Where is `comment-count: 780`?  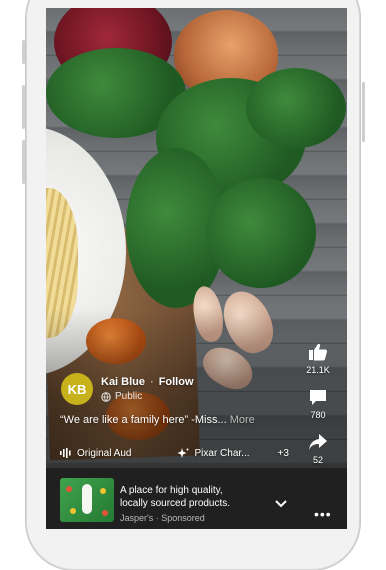
comment-count: 780 is located at coordinates (318, 415).